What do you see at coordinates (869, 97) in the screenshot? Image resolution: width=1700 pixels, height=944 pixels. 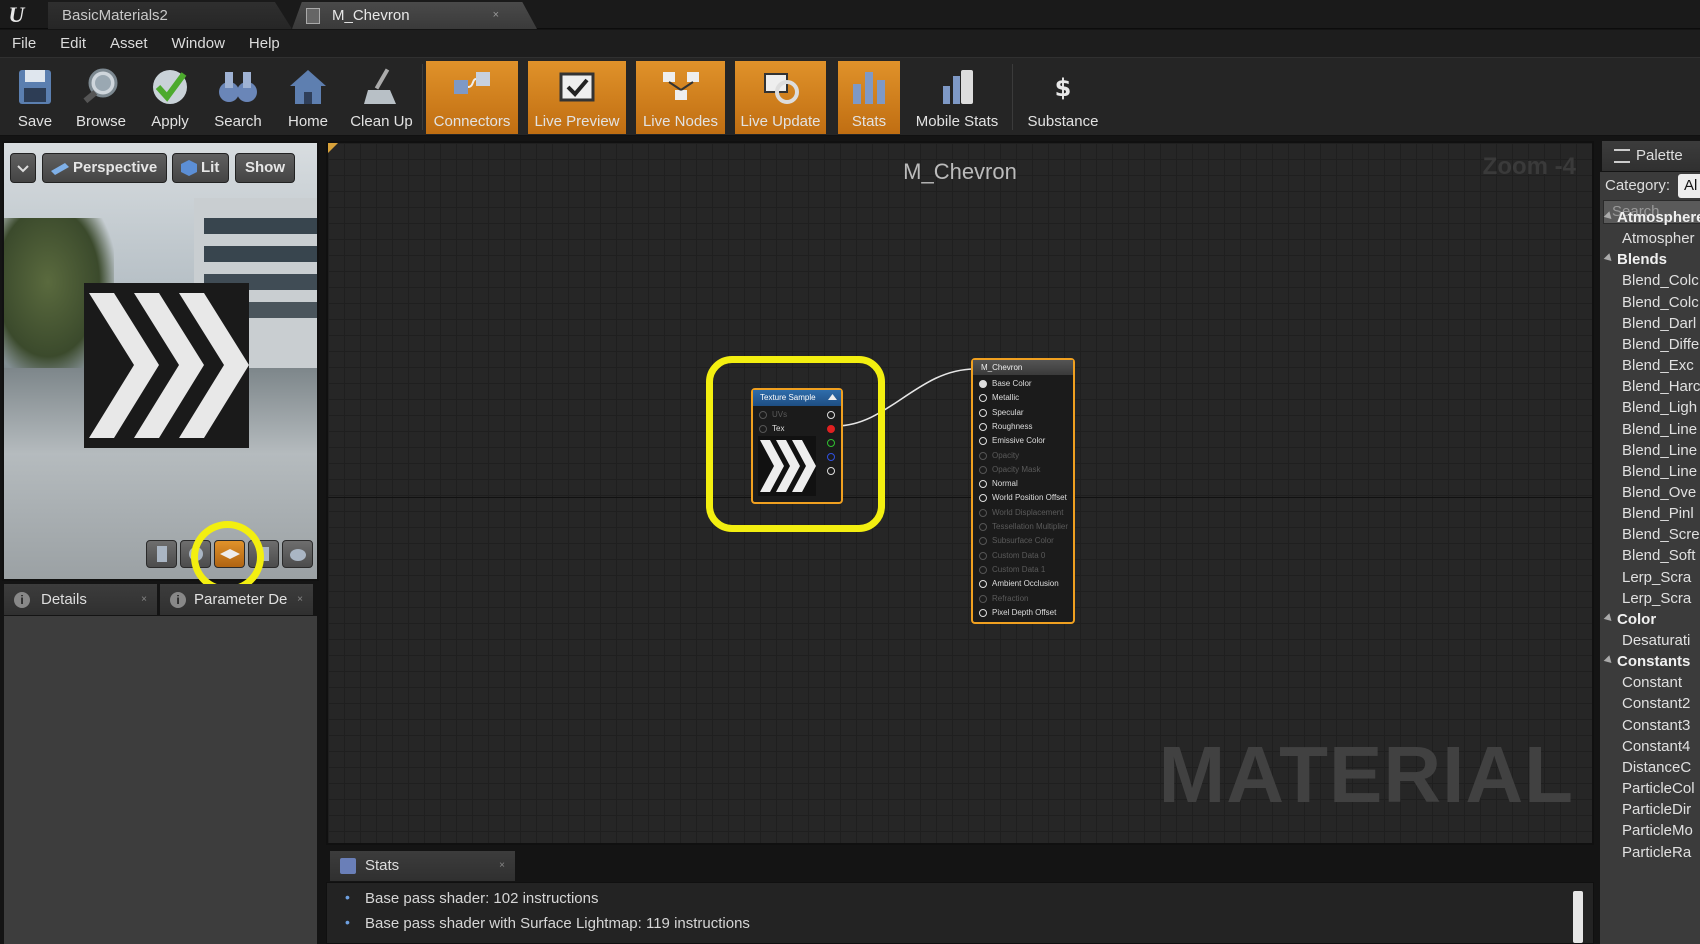 I see `stats-button: Stats` at bounding box center [869, 97].